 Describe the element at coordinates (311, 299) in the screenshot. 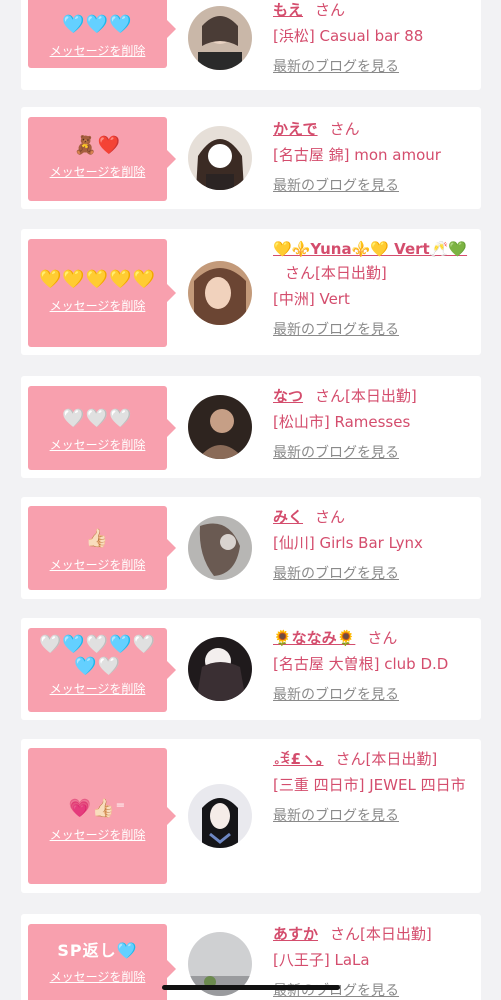

I see `shop-label: [中洲] Vert` at that location.